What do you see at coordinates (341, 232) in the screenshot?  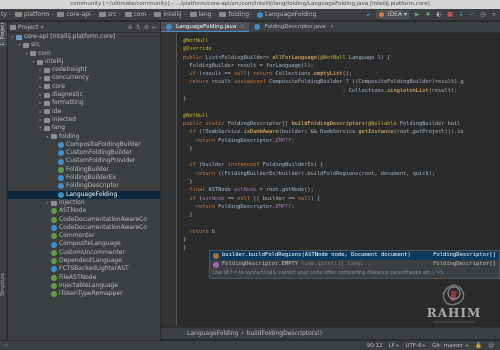 I see `code-line: return b` at bounding box center [341, 232].